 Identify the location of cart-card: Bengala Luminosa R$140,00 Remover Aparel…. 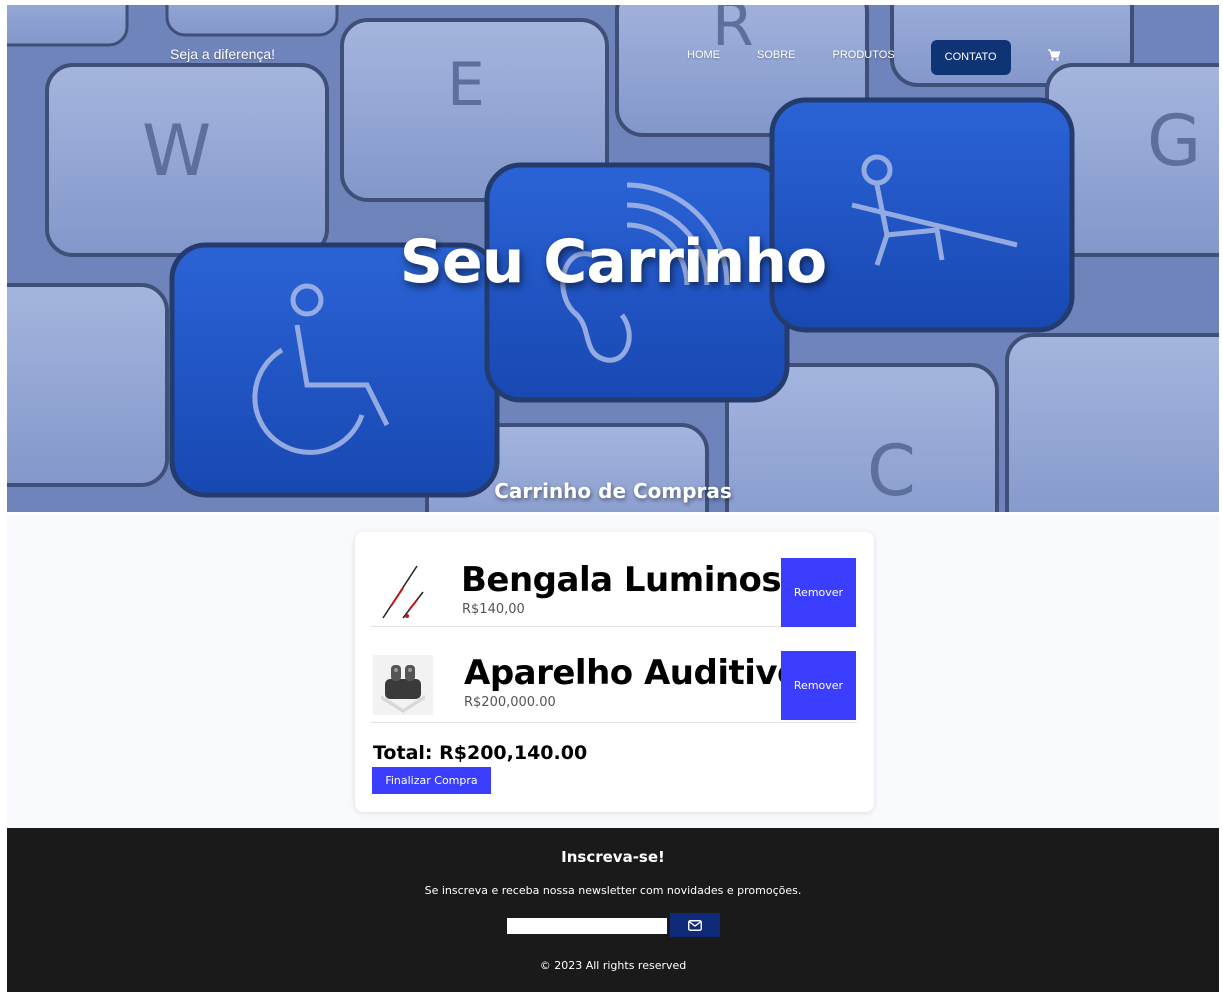
(614, 672).